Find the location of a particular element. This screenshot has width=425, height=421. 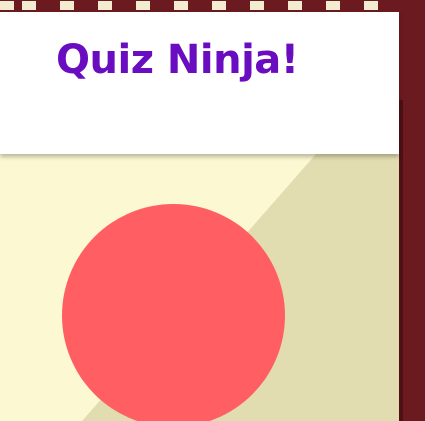

top-decorative-stripe is located at coordinates (200, 6).